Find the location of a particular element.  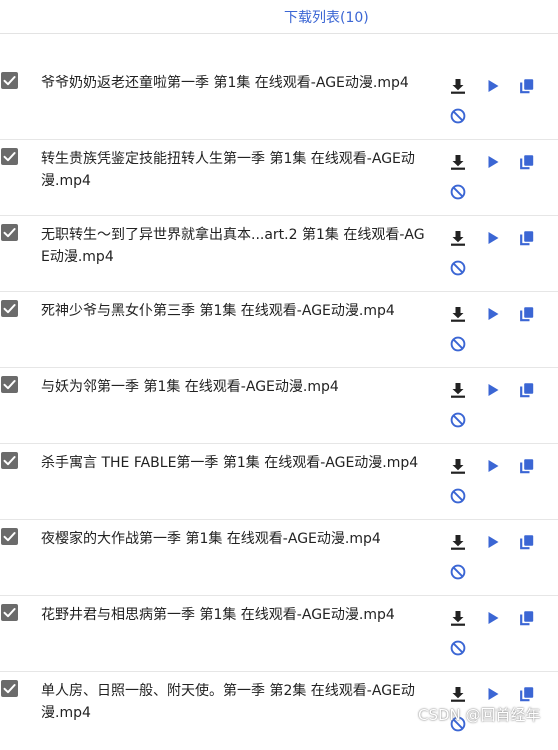

file-name: 杀手寓言 THE FABLE第一季 第1集 在线观看-AGE动漫.mp4 is located at coordinates (230, 463).